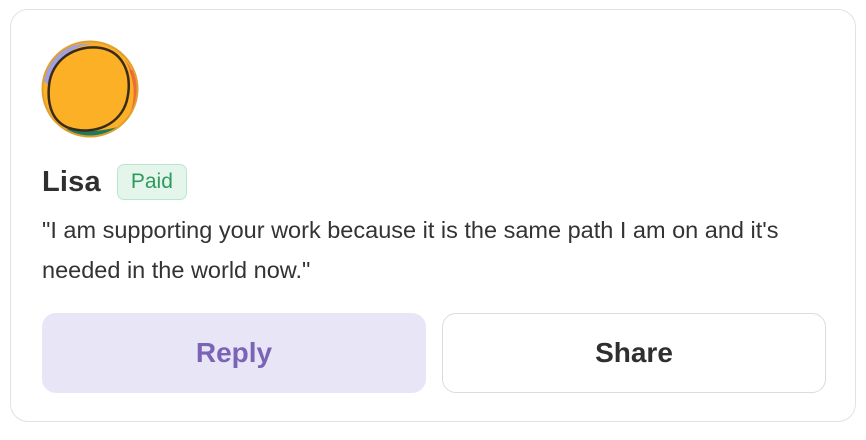 The height and width of the screenshot is (440, 866). What do you see at coordinates (114, 182) in the screenshot?
I see `author-row: Lisa Paid` at bounding box center [114, 182].